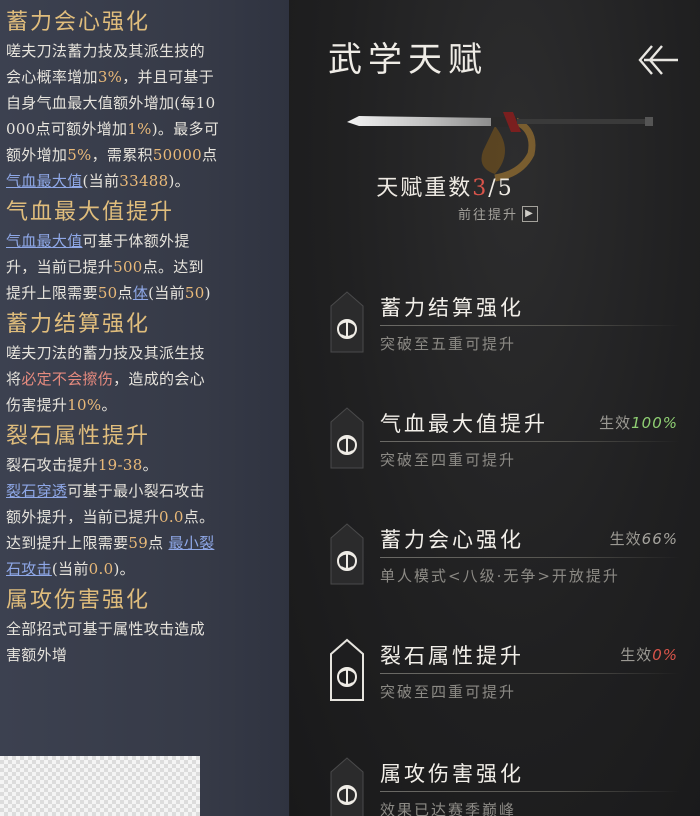 The height and width of the screenshot is (816, 700). I want to click on keyword-link: 石攻击, so click(29, 569).